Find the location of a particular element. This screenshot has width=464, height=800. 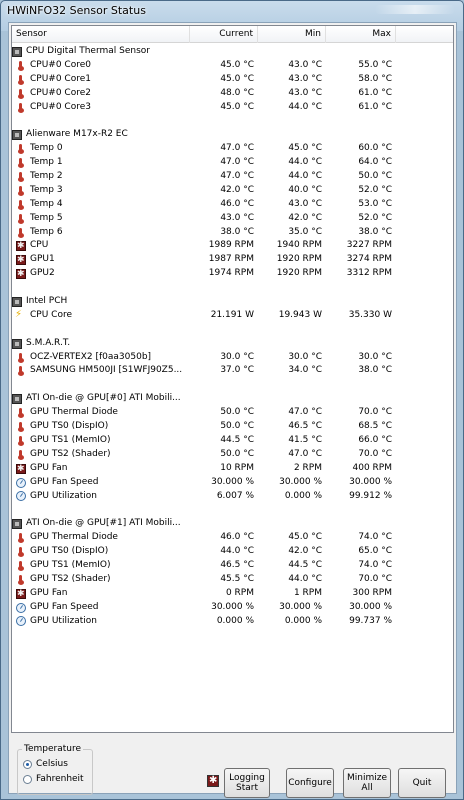

sensor-row: GPU1 1987 RPM 1920 RPM 3274 RPM is located at coordinates (232, 260).